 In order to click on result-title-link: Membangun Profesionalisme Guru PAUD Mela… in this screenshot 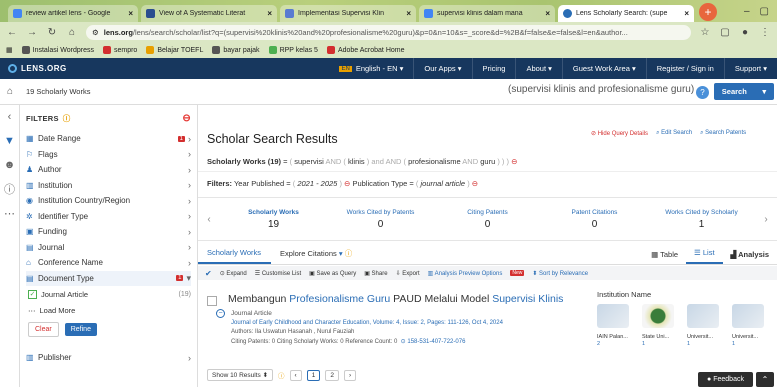, I will do `click(395, 299)`.